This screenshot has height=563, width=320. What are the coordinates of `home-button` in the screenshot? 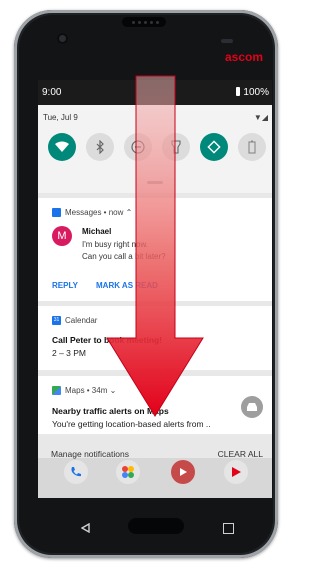 It's located at (156, 526).